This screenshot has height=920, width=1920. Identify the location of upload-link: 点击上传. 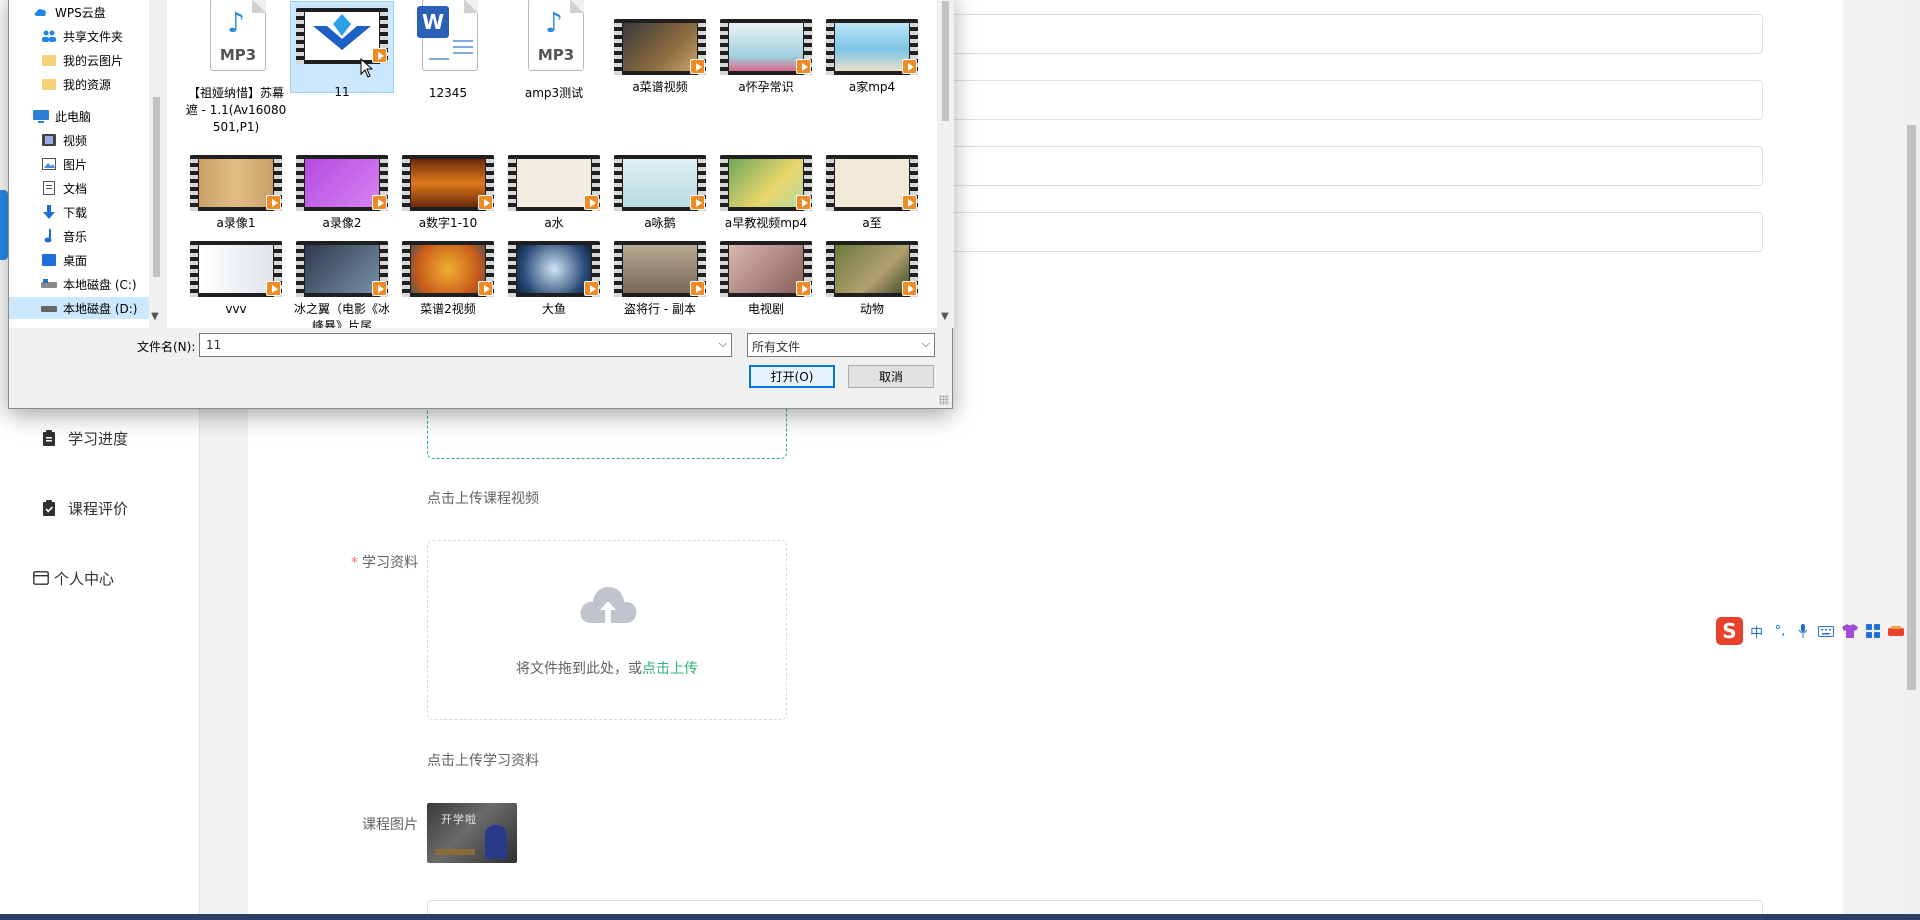
(670, 669).